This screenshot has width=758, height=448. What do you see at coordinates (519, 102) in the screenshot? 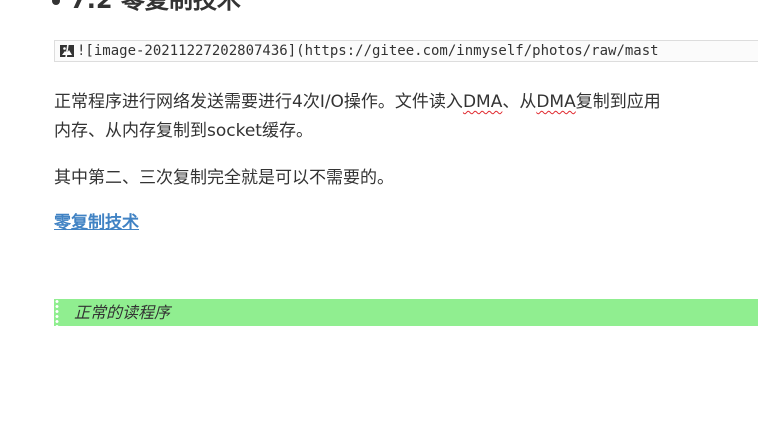
I see `paragraph-text: 、从` at bounding box center [519, 102].